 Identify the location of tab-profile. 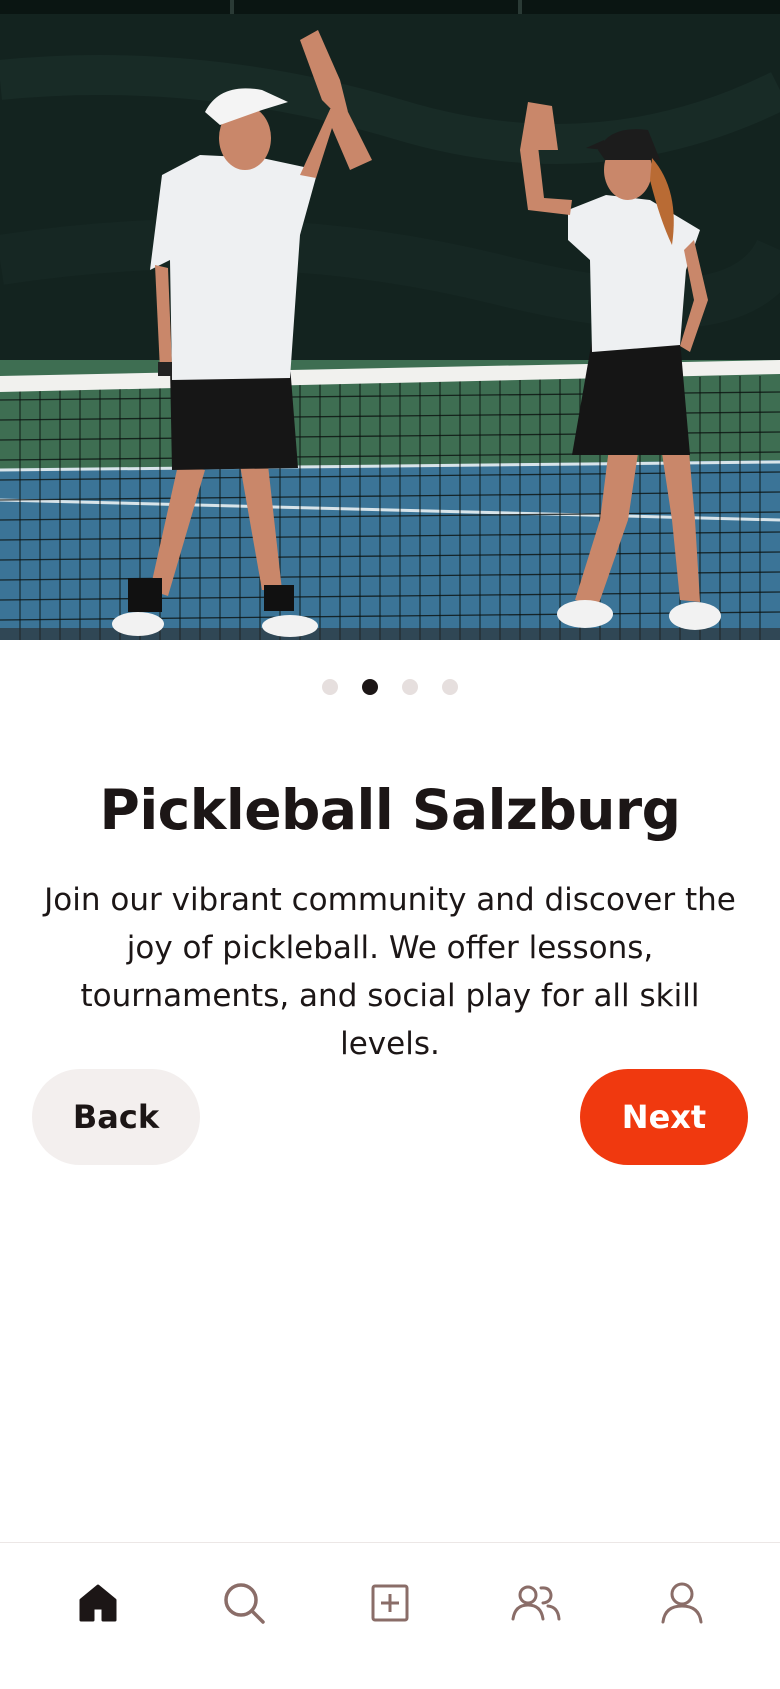
(682, 1603).